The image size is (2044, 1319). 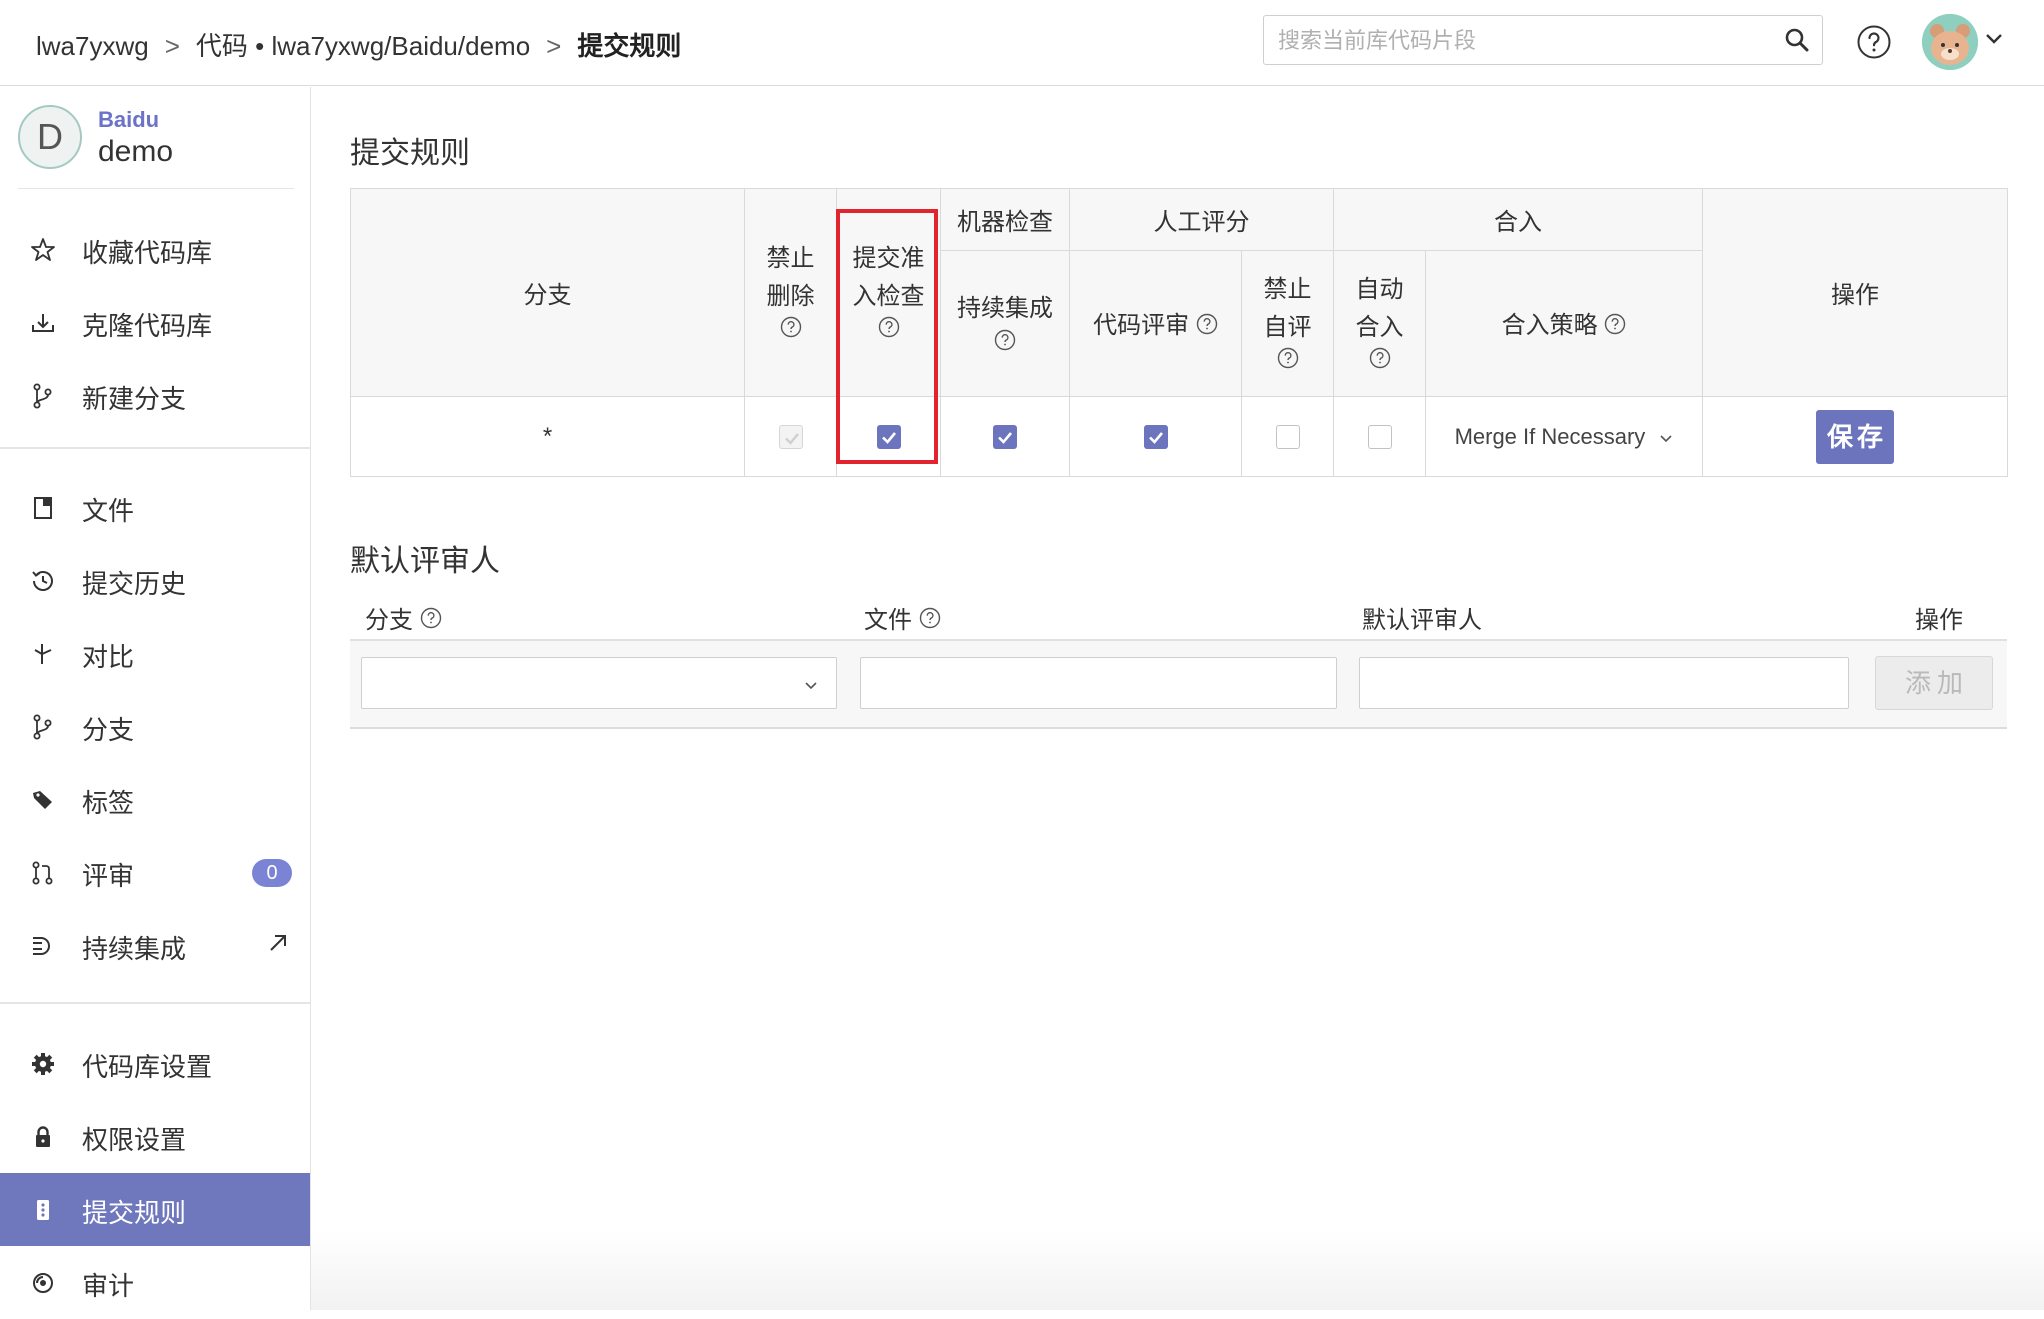 What do you see at coordinates (629, 46) in the screenshot?
I see `breadcrumb-current: 提交规则` at bounding box center [629, 46].